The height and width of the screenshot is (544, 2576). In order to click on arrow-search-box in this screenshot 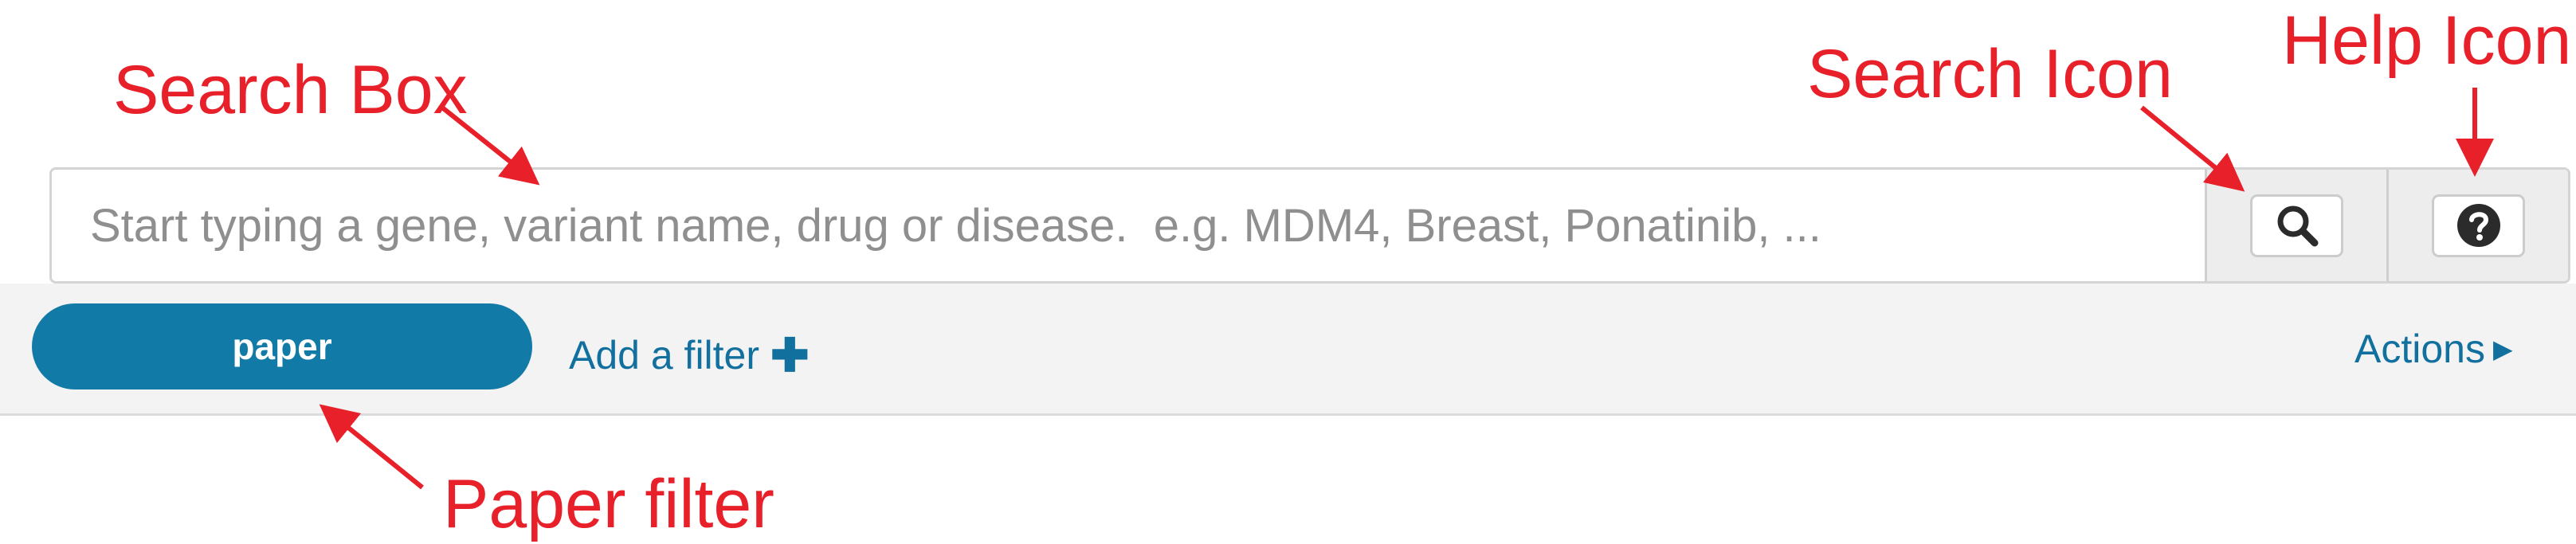, I will do `click(490, 146)`.